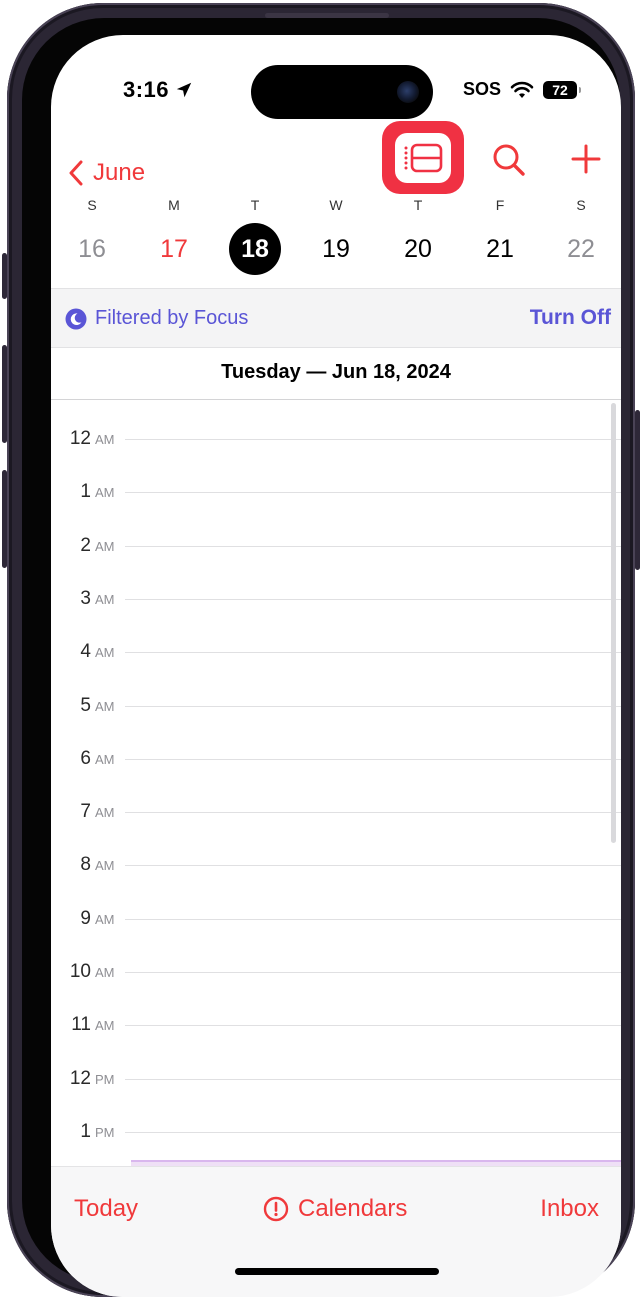 The image size is (642, 1301). I want to click on day-column: S 16, so click(92, 235).